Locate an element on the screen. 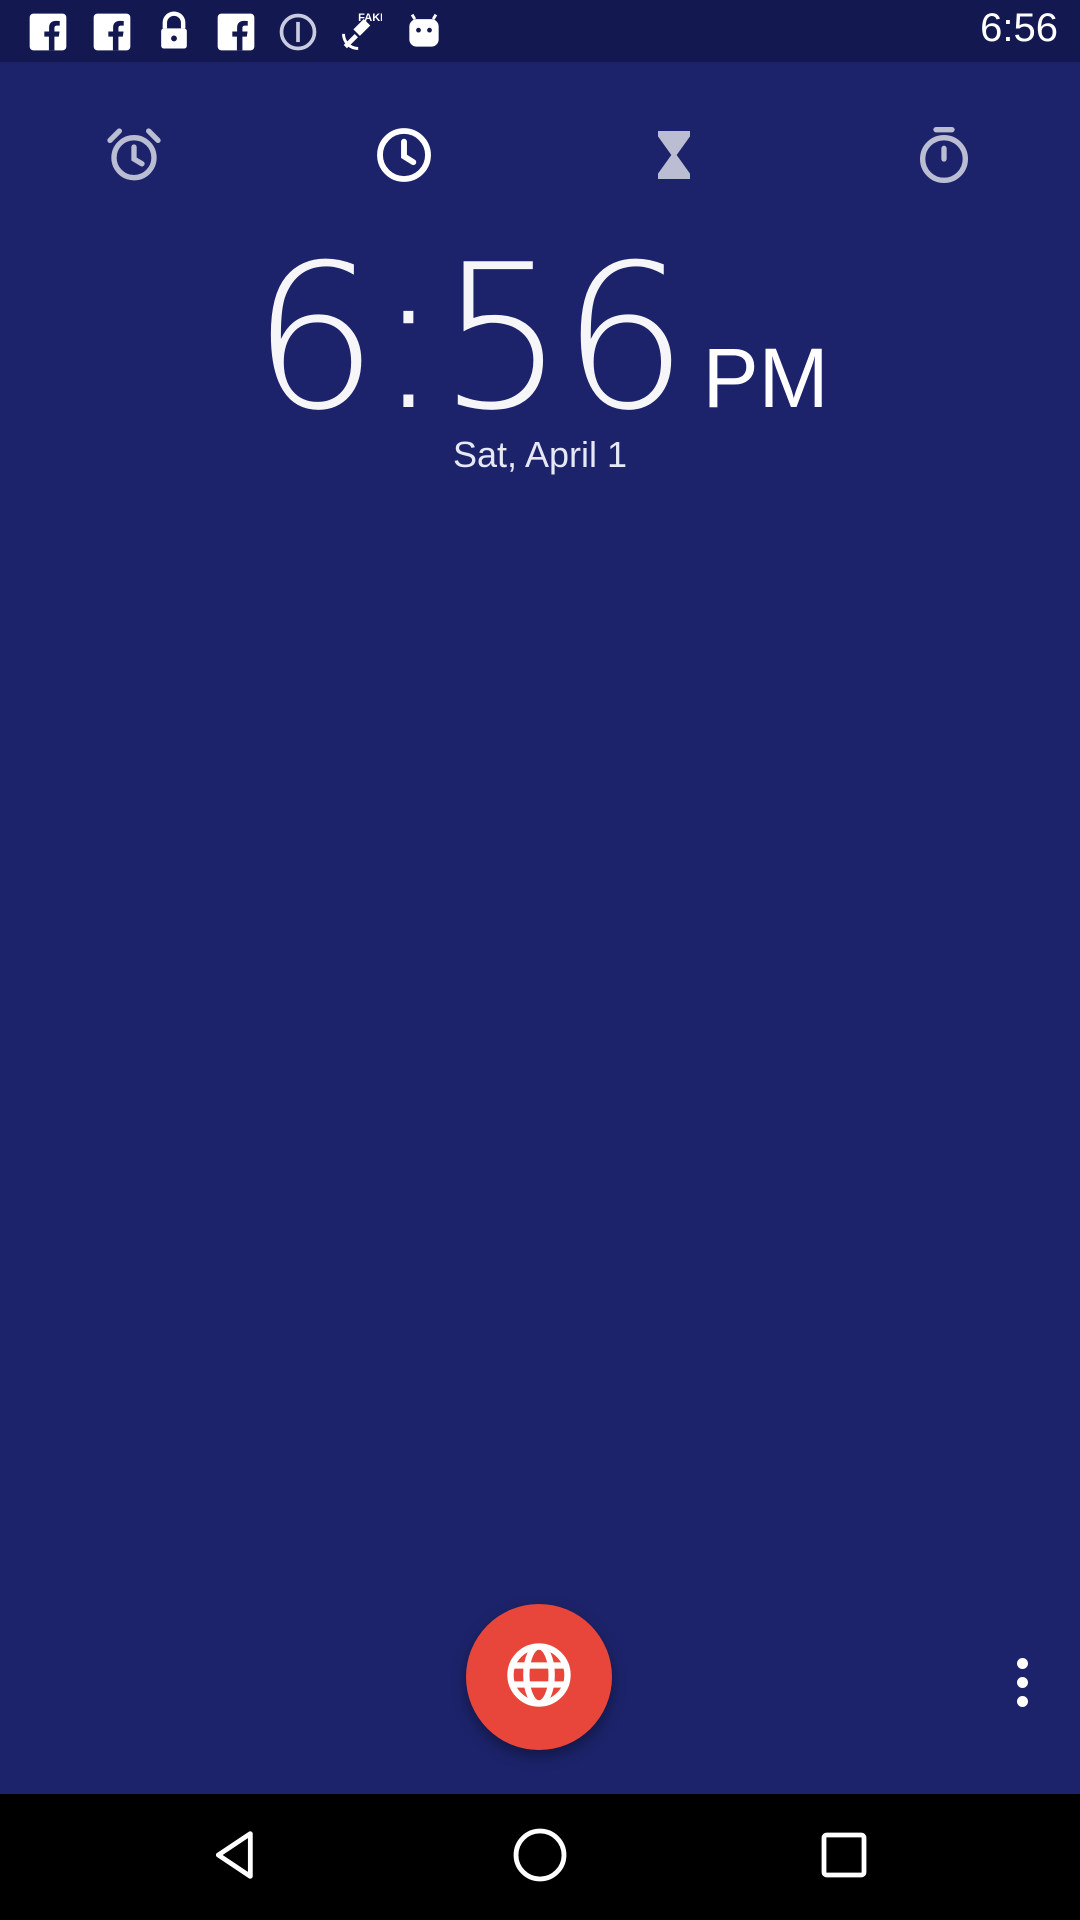 This screenshot has height=1920, width=1080. globe-icon is located at coordinates (539, 1677).